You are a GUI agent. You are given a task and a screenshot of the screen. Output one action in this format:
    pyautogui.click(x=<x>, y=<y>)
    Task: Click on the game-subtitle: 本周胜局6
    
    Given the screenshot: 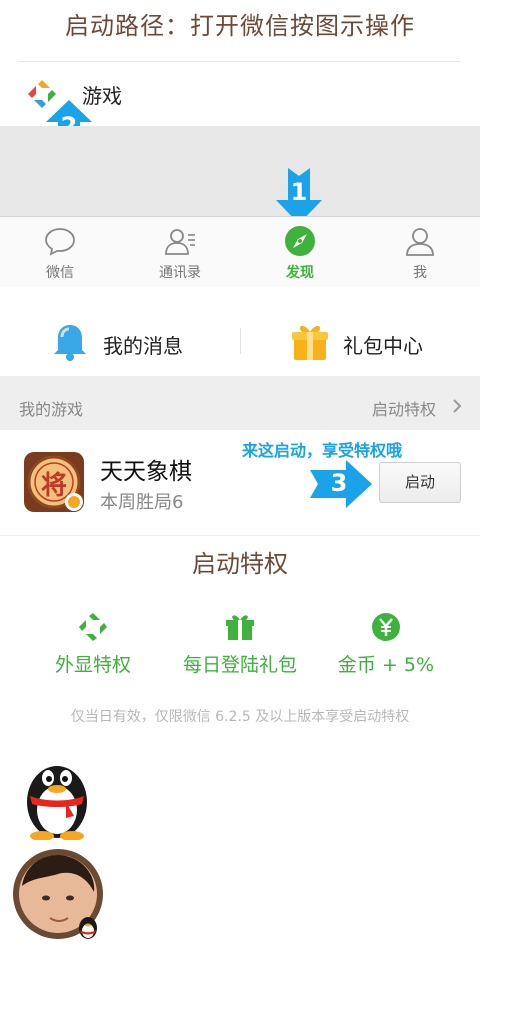 What is the action you would take?
    pyautogui.click(x=142, y=502)
    